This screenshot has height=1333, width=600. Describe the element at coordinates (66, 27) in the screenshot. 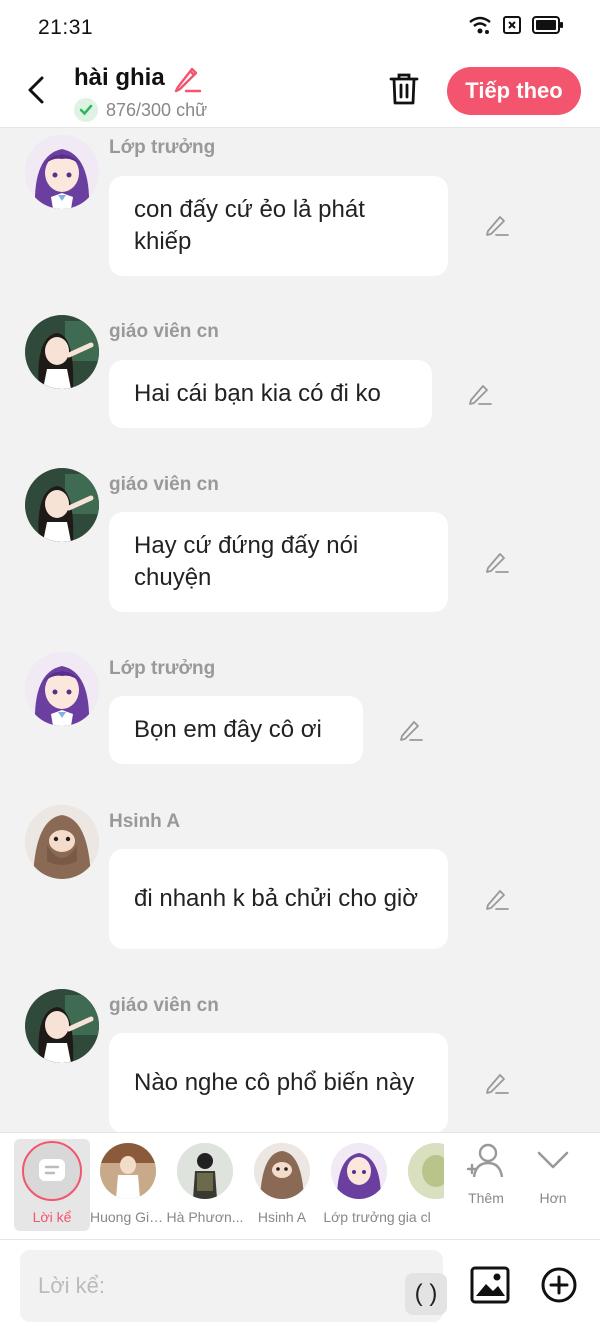

I see `status-time: 21:31` at that location.